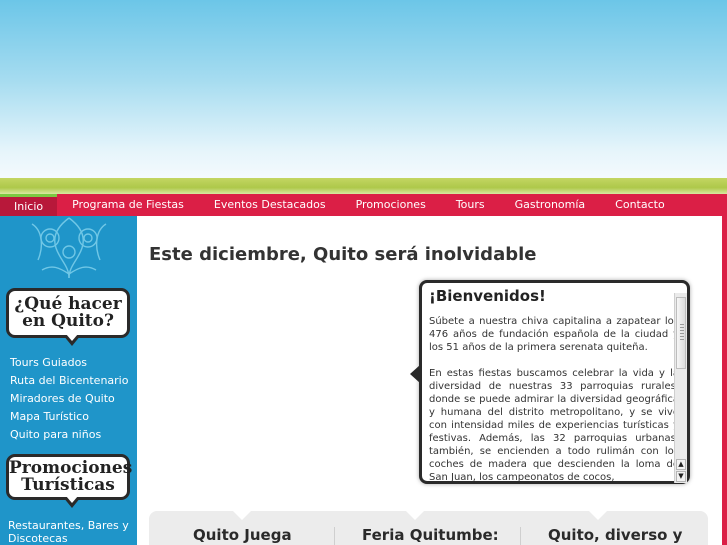 Image resolution: width=727 pixels, height=545 pixels. What do you see at coordinates (69, 417) in the screenshot?
I see `sidebar-link-mapa-turistico: Mapa Turístico` at bounding box center [69, 417].